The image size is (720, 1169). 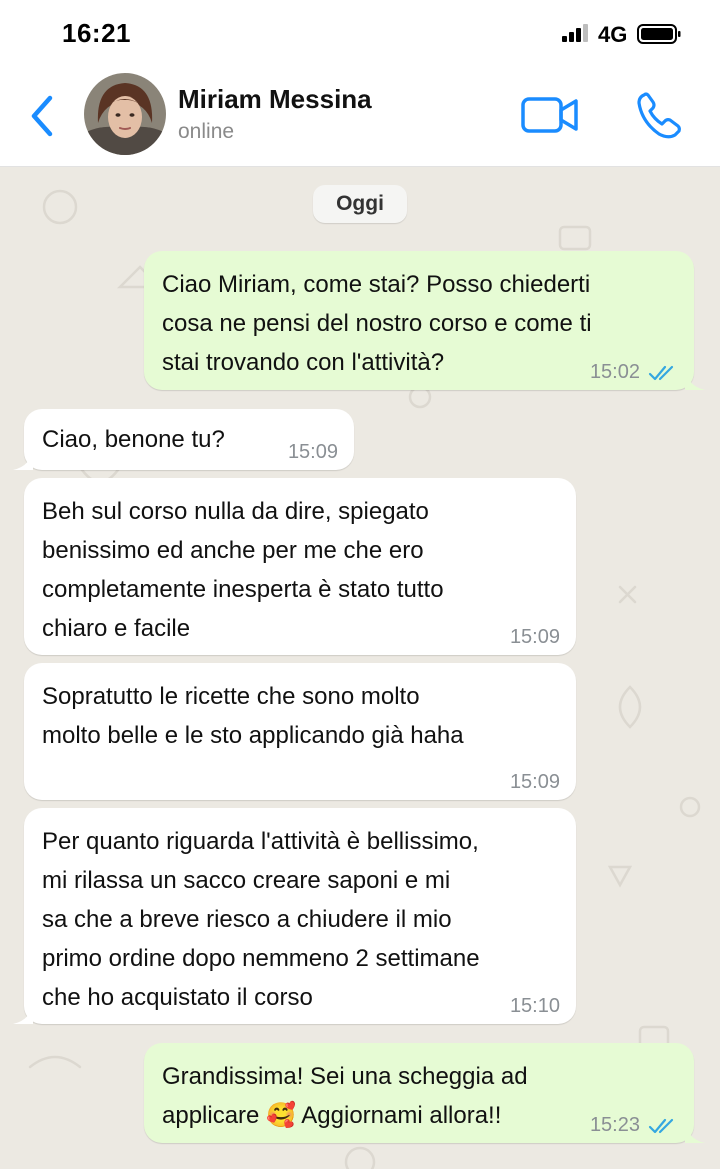 What do you see at coordinates (659, 115) in the screenshot?
I see `phone-call-icon` at bounding box center [659, 115].